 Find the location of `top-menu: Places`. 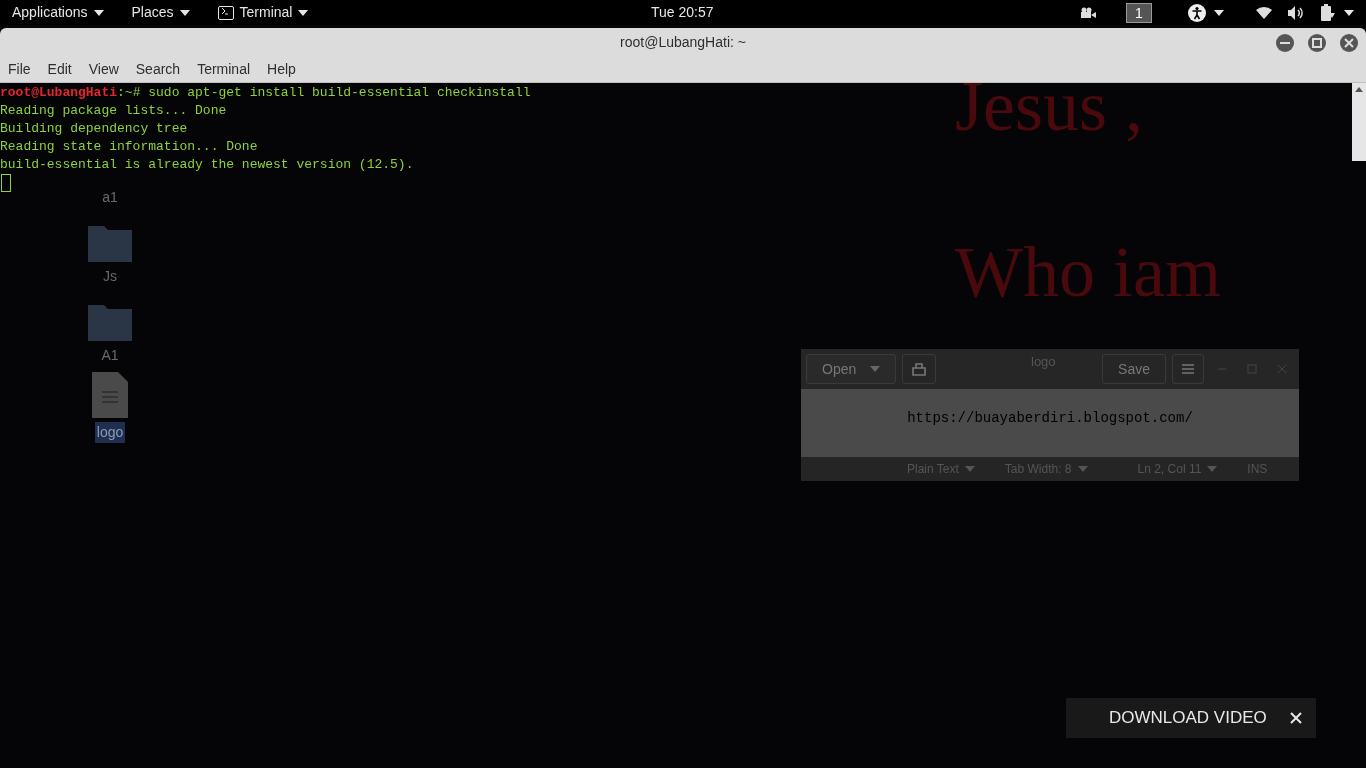

top-menu: Places is located at coordinates (160, 12).